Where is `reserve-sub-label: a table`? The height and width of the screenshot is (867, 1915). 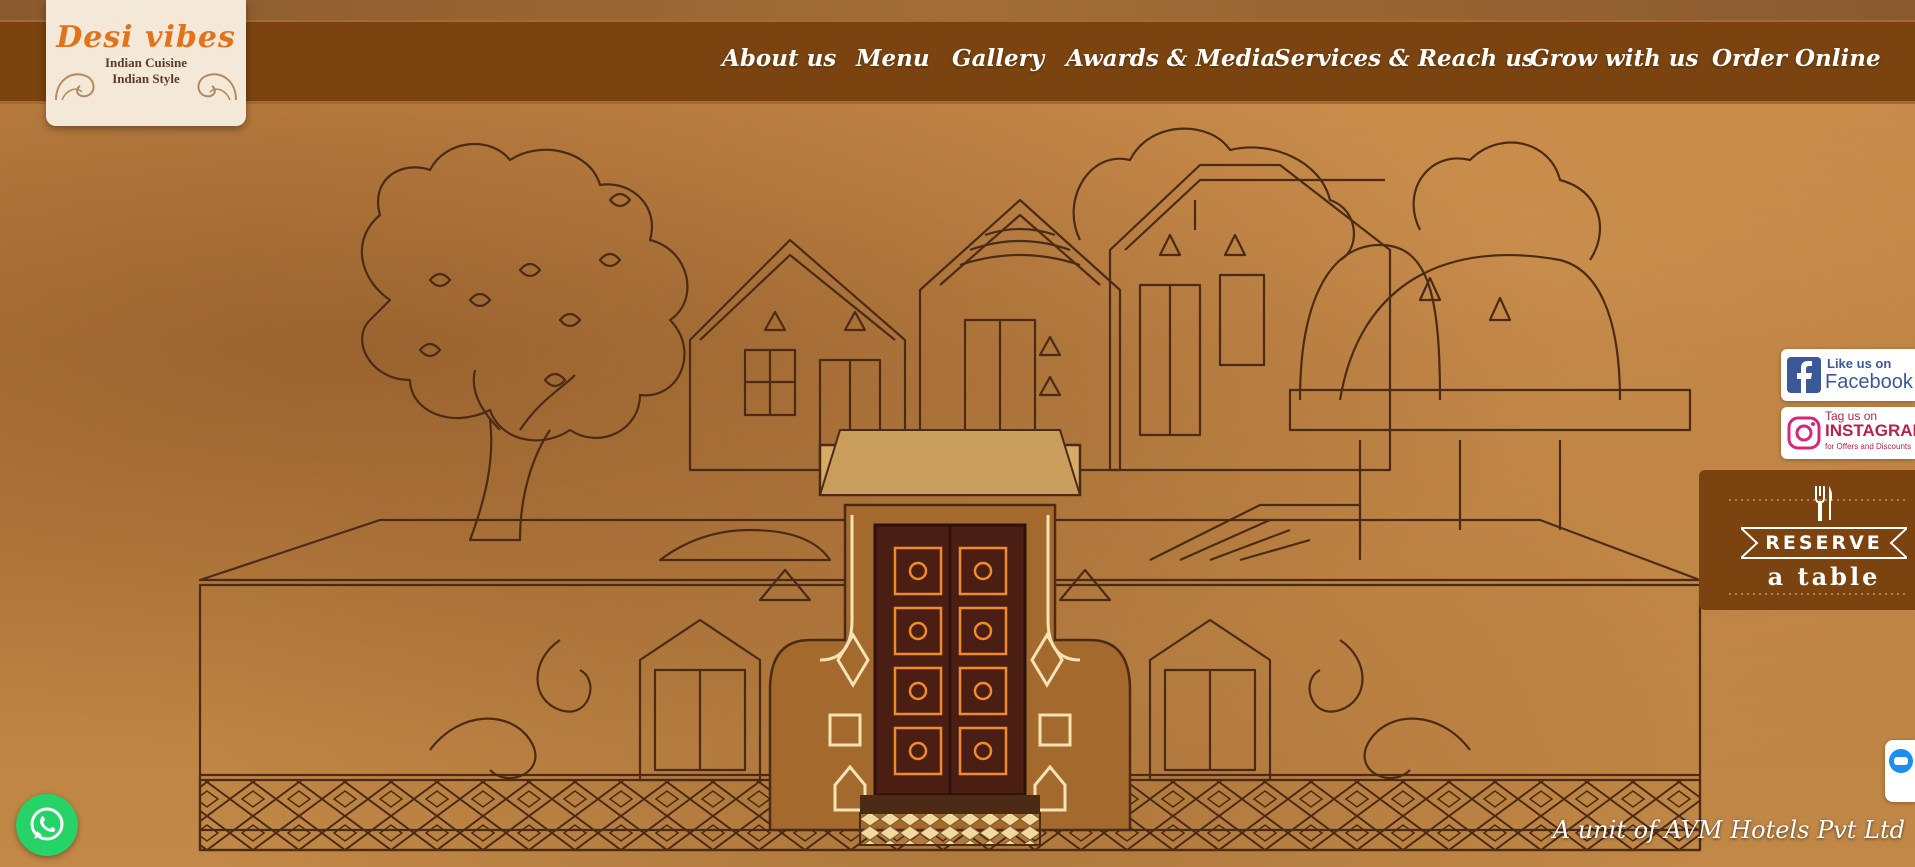 reserve-sub-label: a table is located at coordinates (1824, 576).